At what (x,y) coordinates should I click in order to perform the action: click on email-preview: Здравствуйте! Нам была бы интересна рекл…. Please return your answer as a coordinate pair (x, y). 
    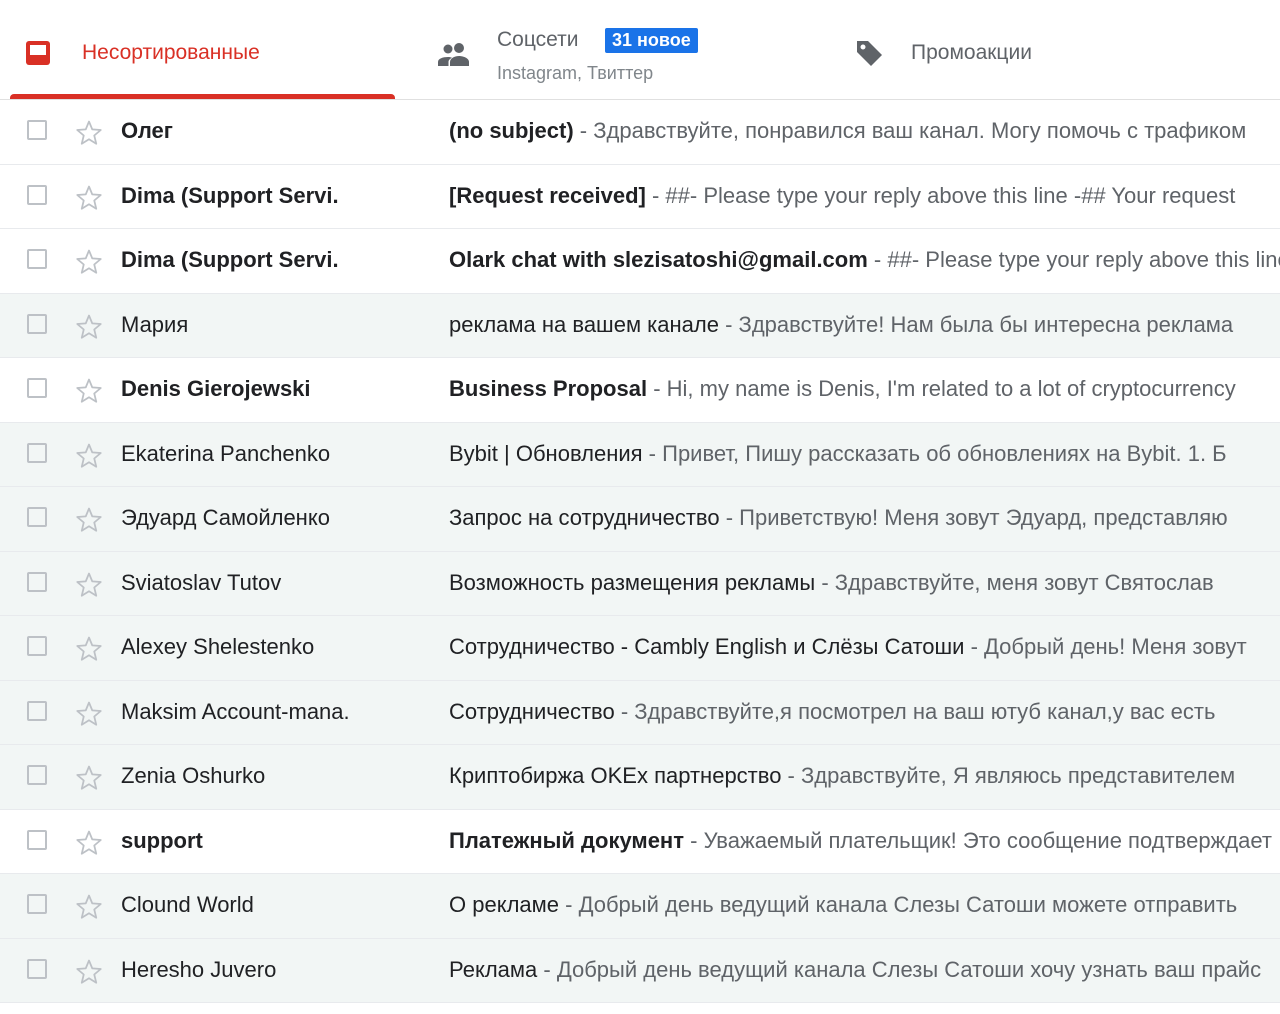
    Looking at the image, I should click on (986, 324).